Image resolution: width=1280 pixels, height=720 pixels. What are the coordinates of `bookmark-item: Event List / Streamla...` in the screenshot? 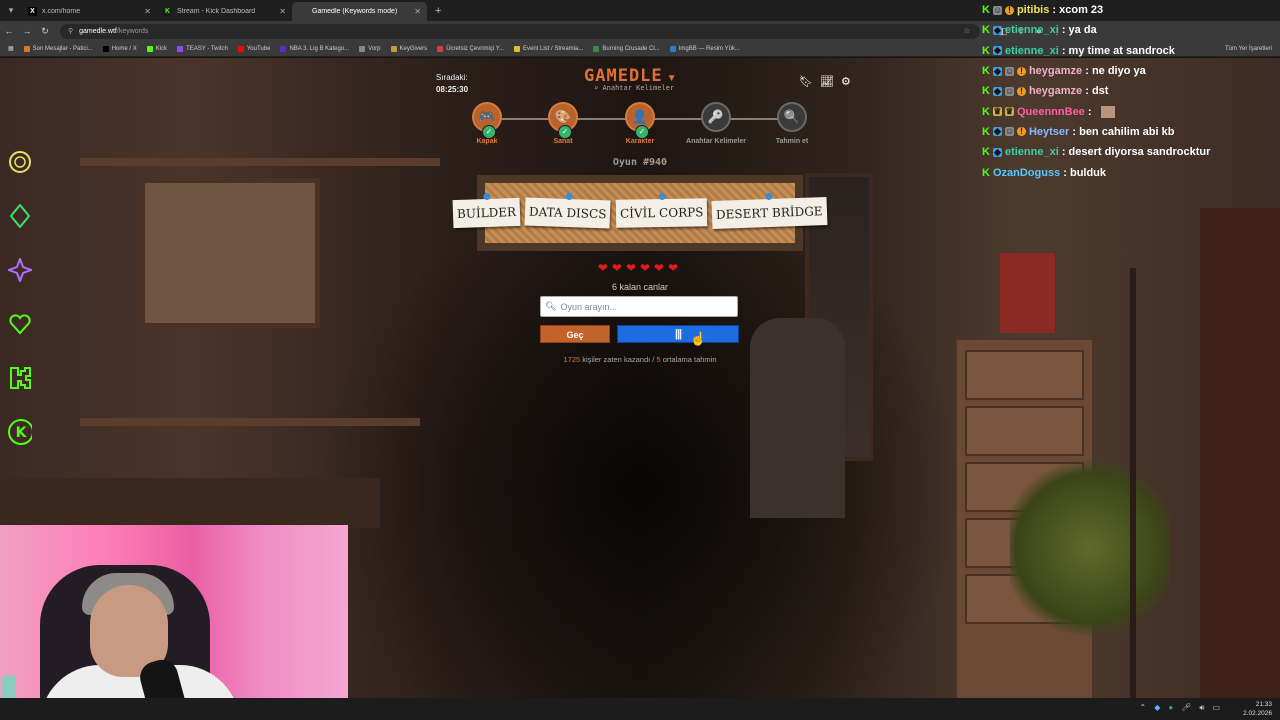 It's located at (548, 48).